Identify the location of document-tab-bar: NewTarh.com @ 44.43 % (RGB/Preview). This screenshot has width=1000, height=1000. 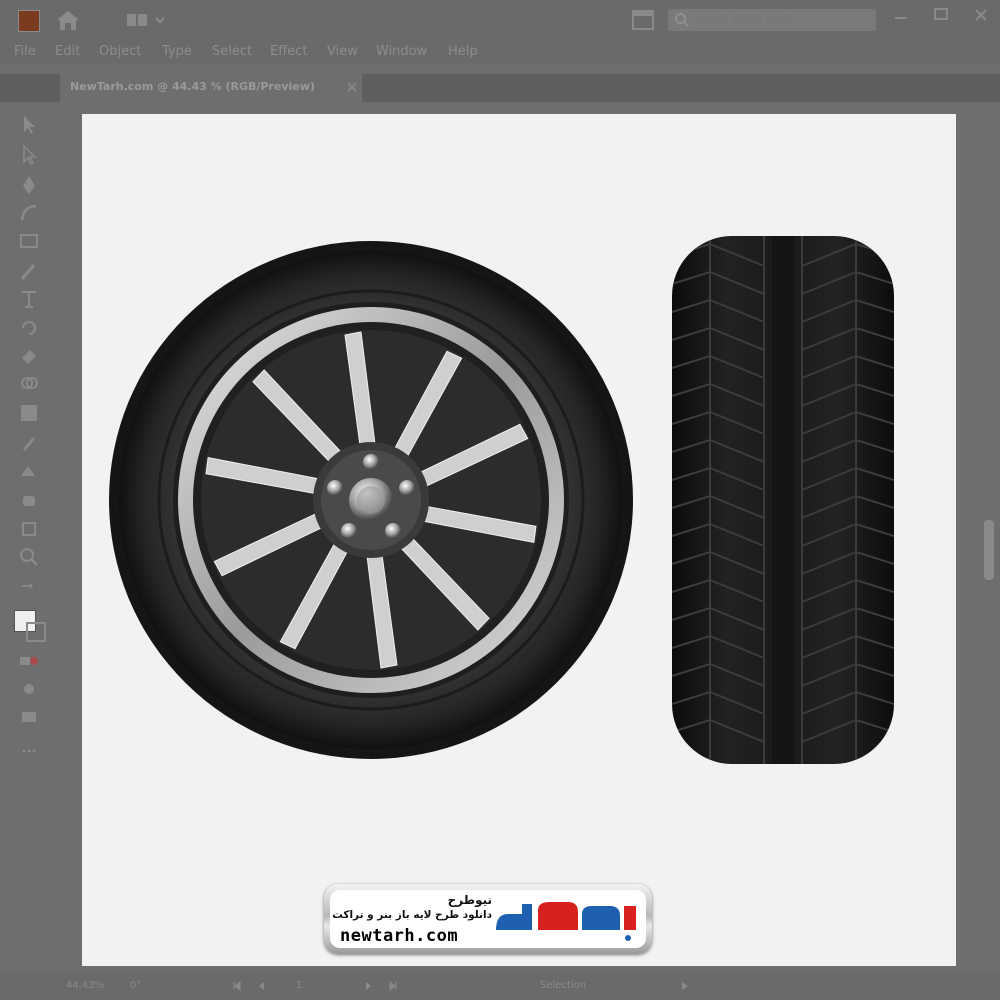
(500, 88).